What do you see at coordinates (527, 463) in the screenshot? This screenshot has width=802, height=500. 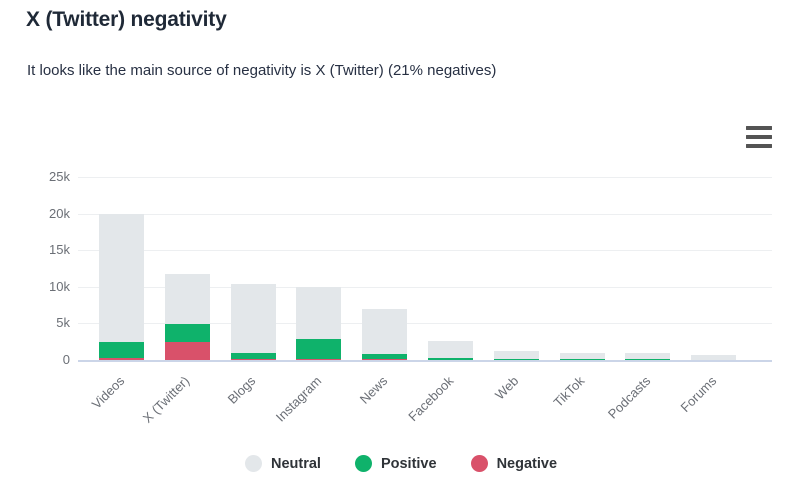 I see `legend-label: Negative` at bounding box center [527, 463].